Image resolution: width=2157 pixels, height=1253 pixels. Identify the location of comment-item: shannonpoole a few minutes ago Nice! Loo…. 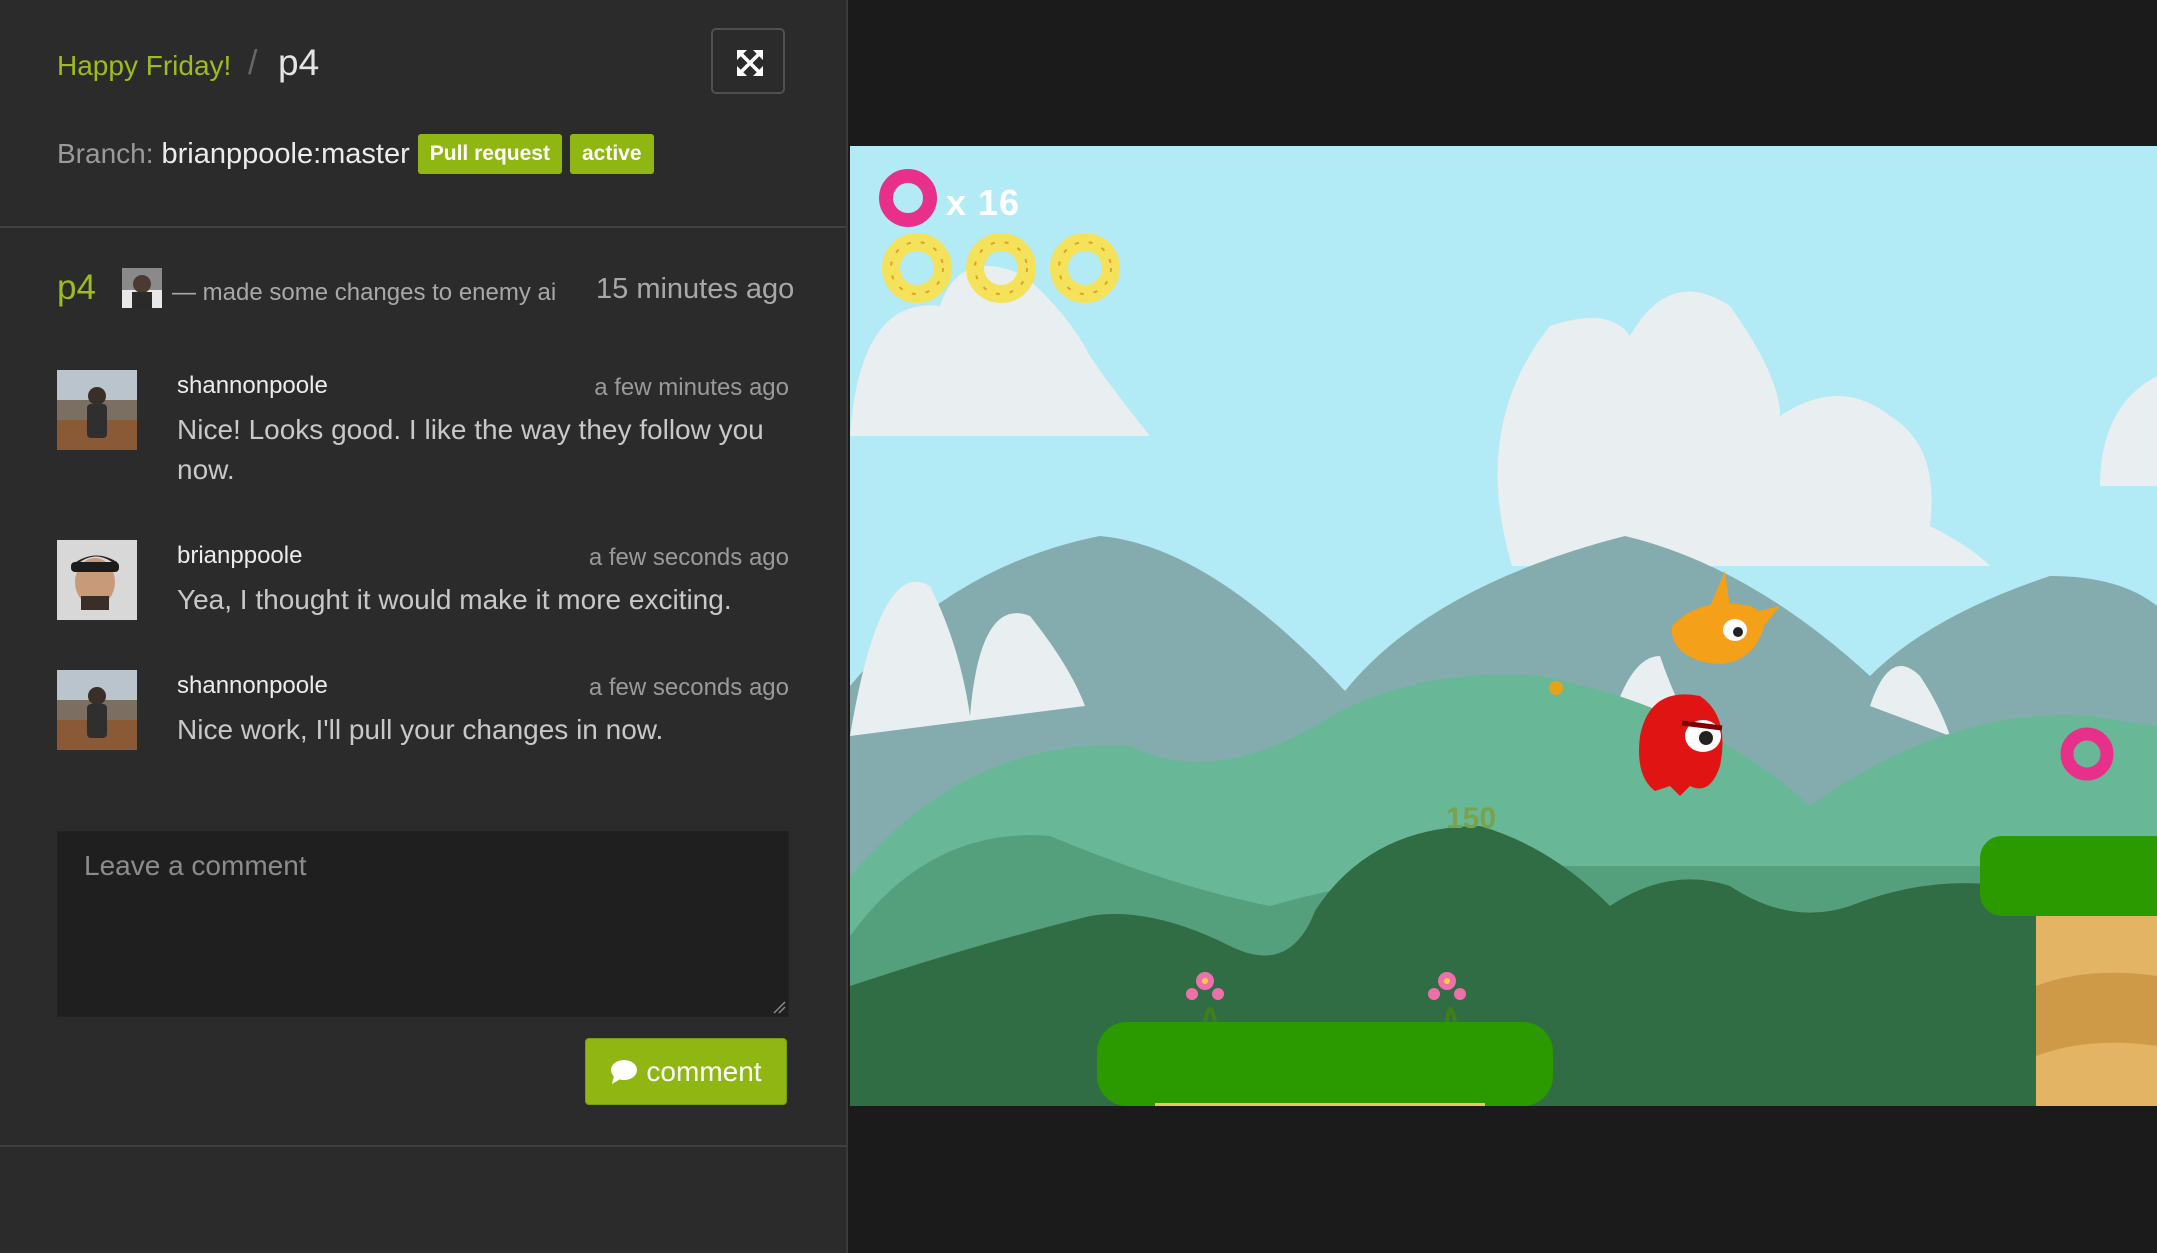
(423, 430).